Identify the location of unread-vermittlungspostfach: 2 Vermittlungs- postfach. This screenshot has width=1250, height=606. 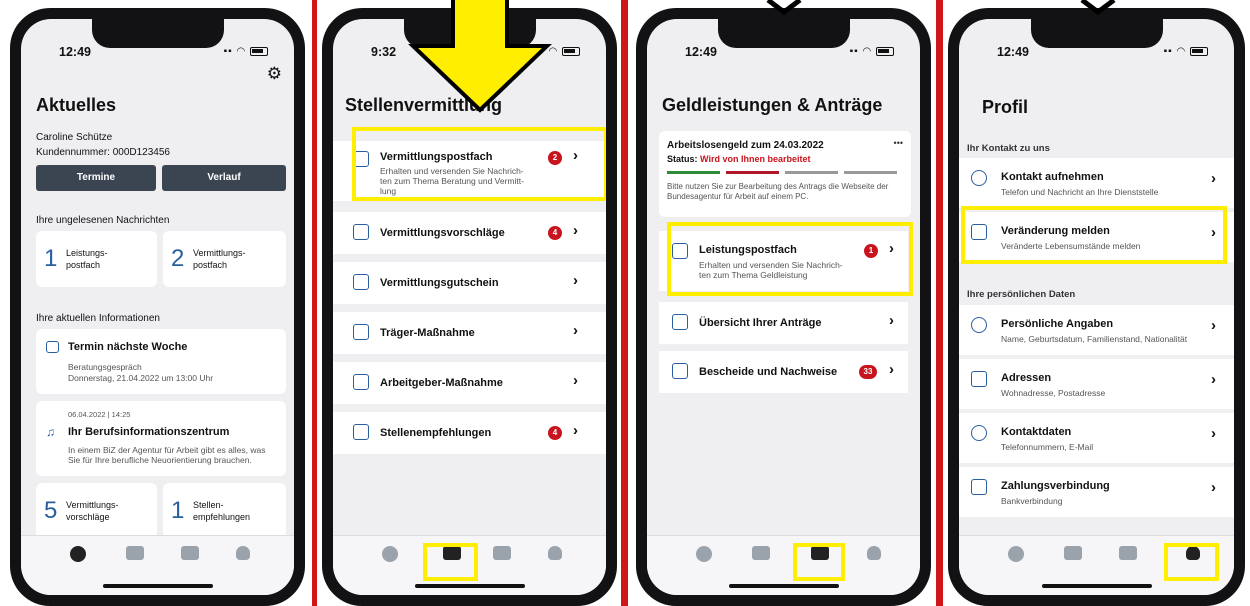
(224, 259).